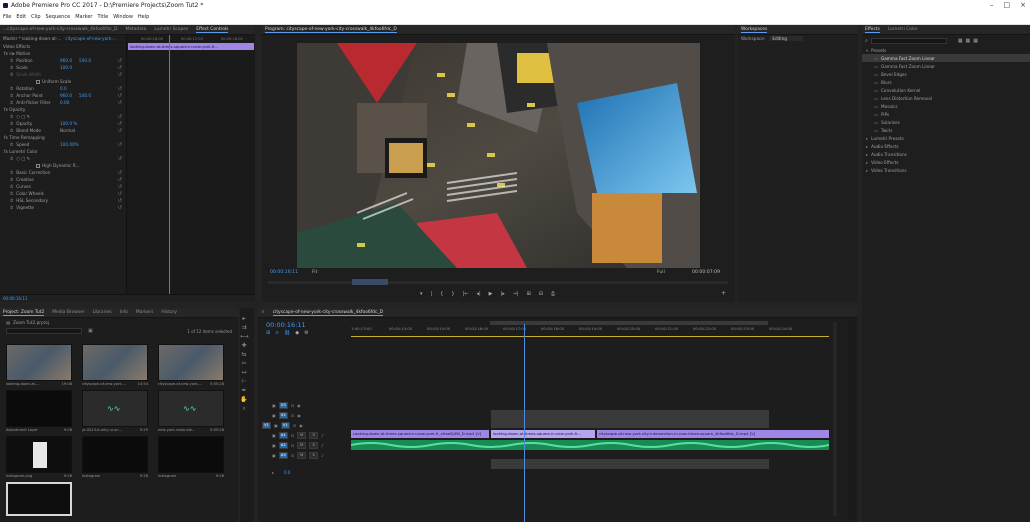 This screenshot has width=1030, height=522. I want to click on effect-property-row: ⏱ Basic Correction ↺, so click(63, 172).